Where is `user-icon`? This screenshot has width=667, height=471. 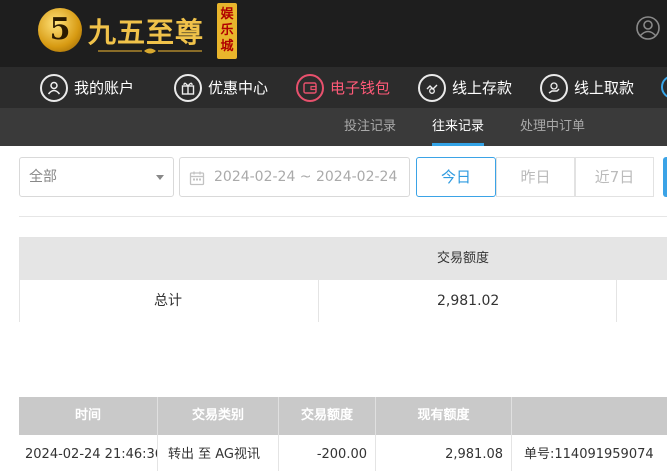
user-icon is located at coordinates (54, 87).